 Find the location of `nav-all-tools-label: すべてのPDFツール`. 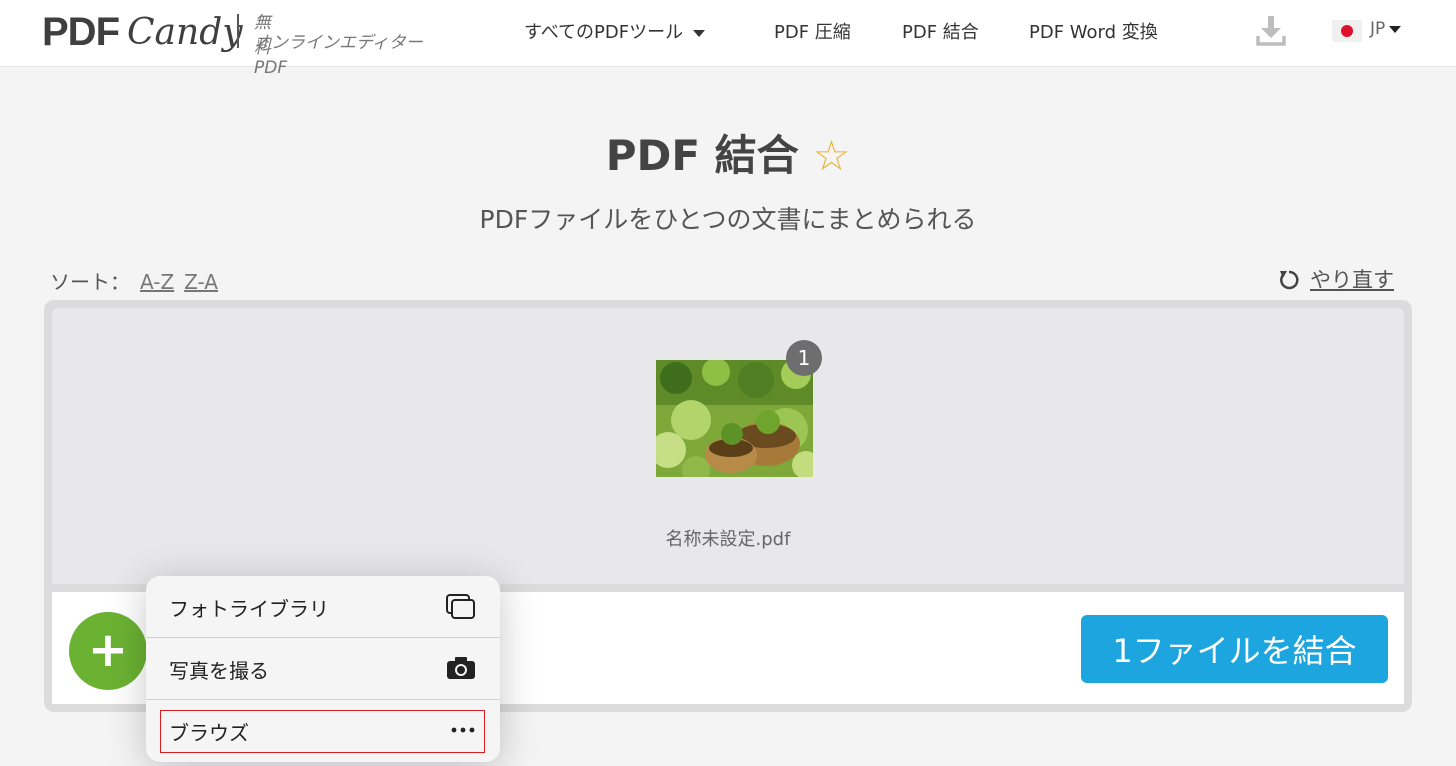

nav-all-tools-label: すべてのPDFツール is located at coordinates (604, 32).